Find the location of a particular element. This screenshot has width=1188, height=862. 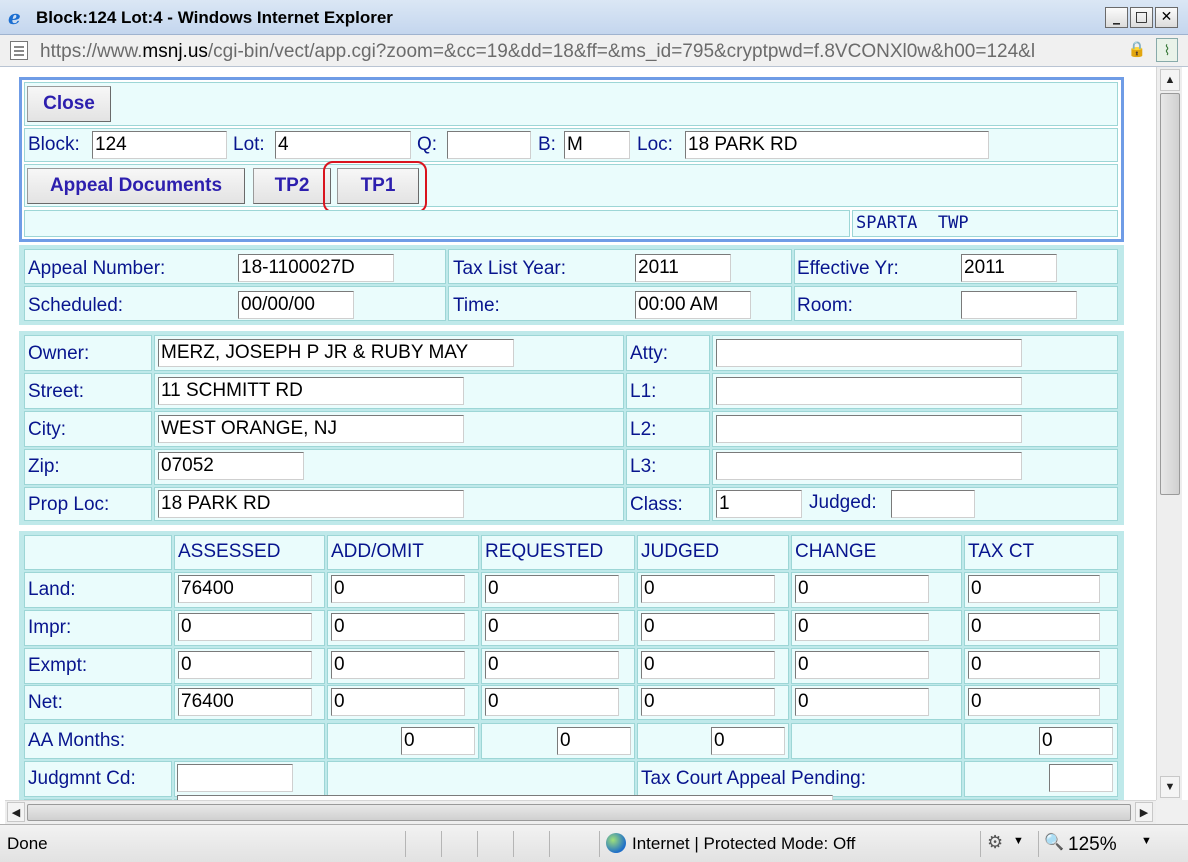

effective-yr-field: 2011 is located at coordinates (1009, 268).